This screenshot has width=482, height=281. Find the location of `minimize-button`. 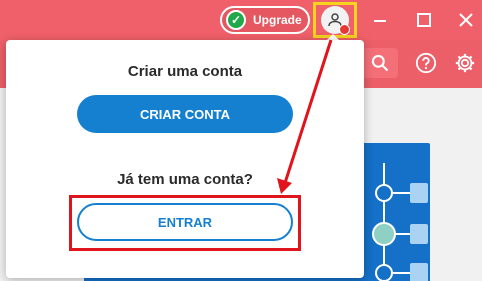

minimize-button is located at coordinates (380, 20).